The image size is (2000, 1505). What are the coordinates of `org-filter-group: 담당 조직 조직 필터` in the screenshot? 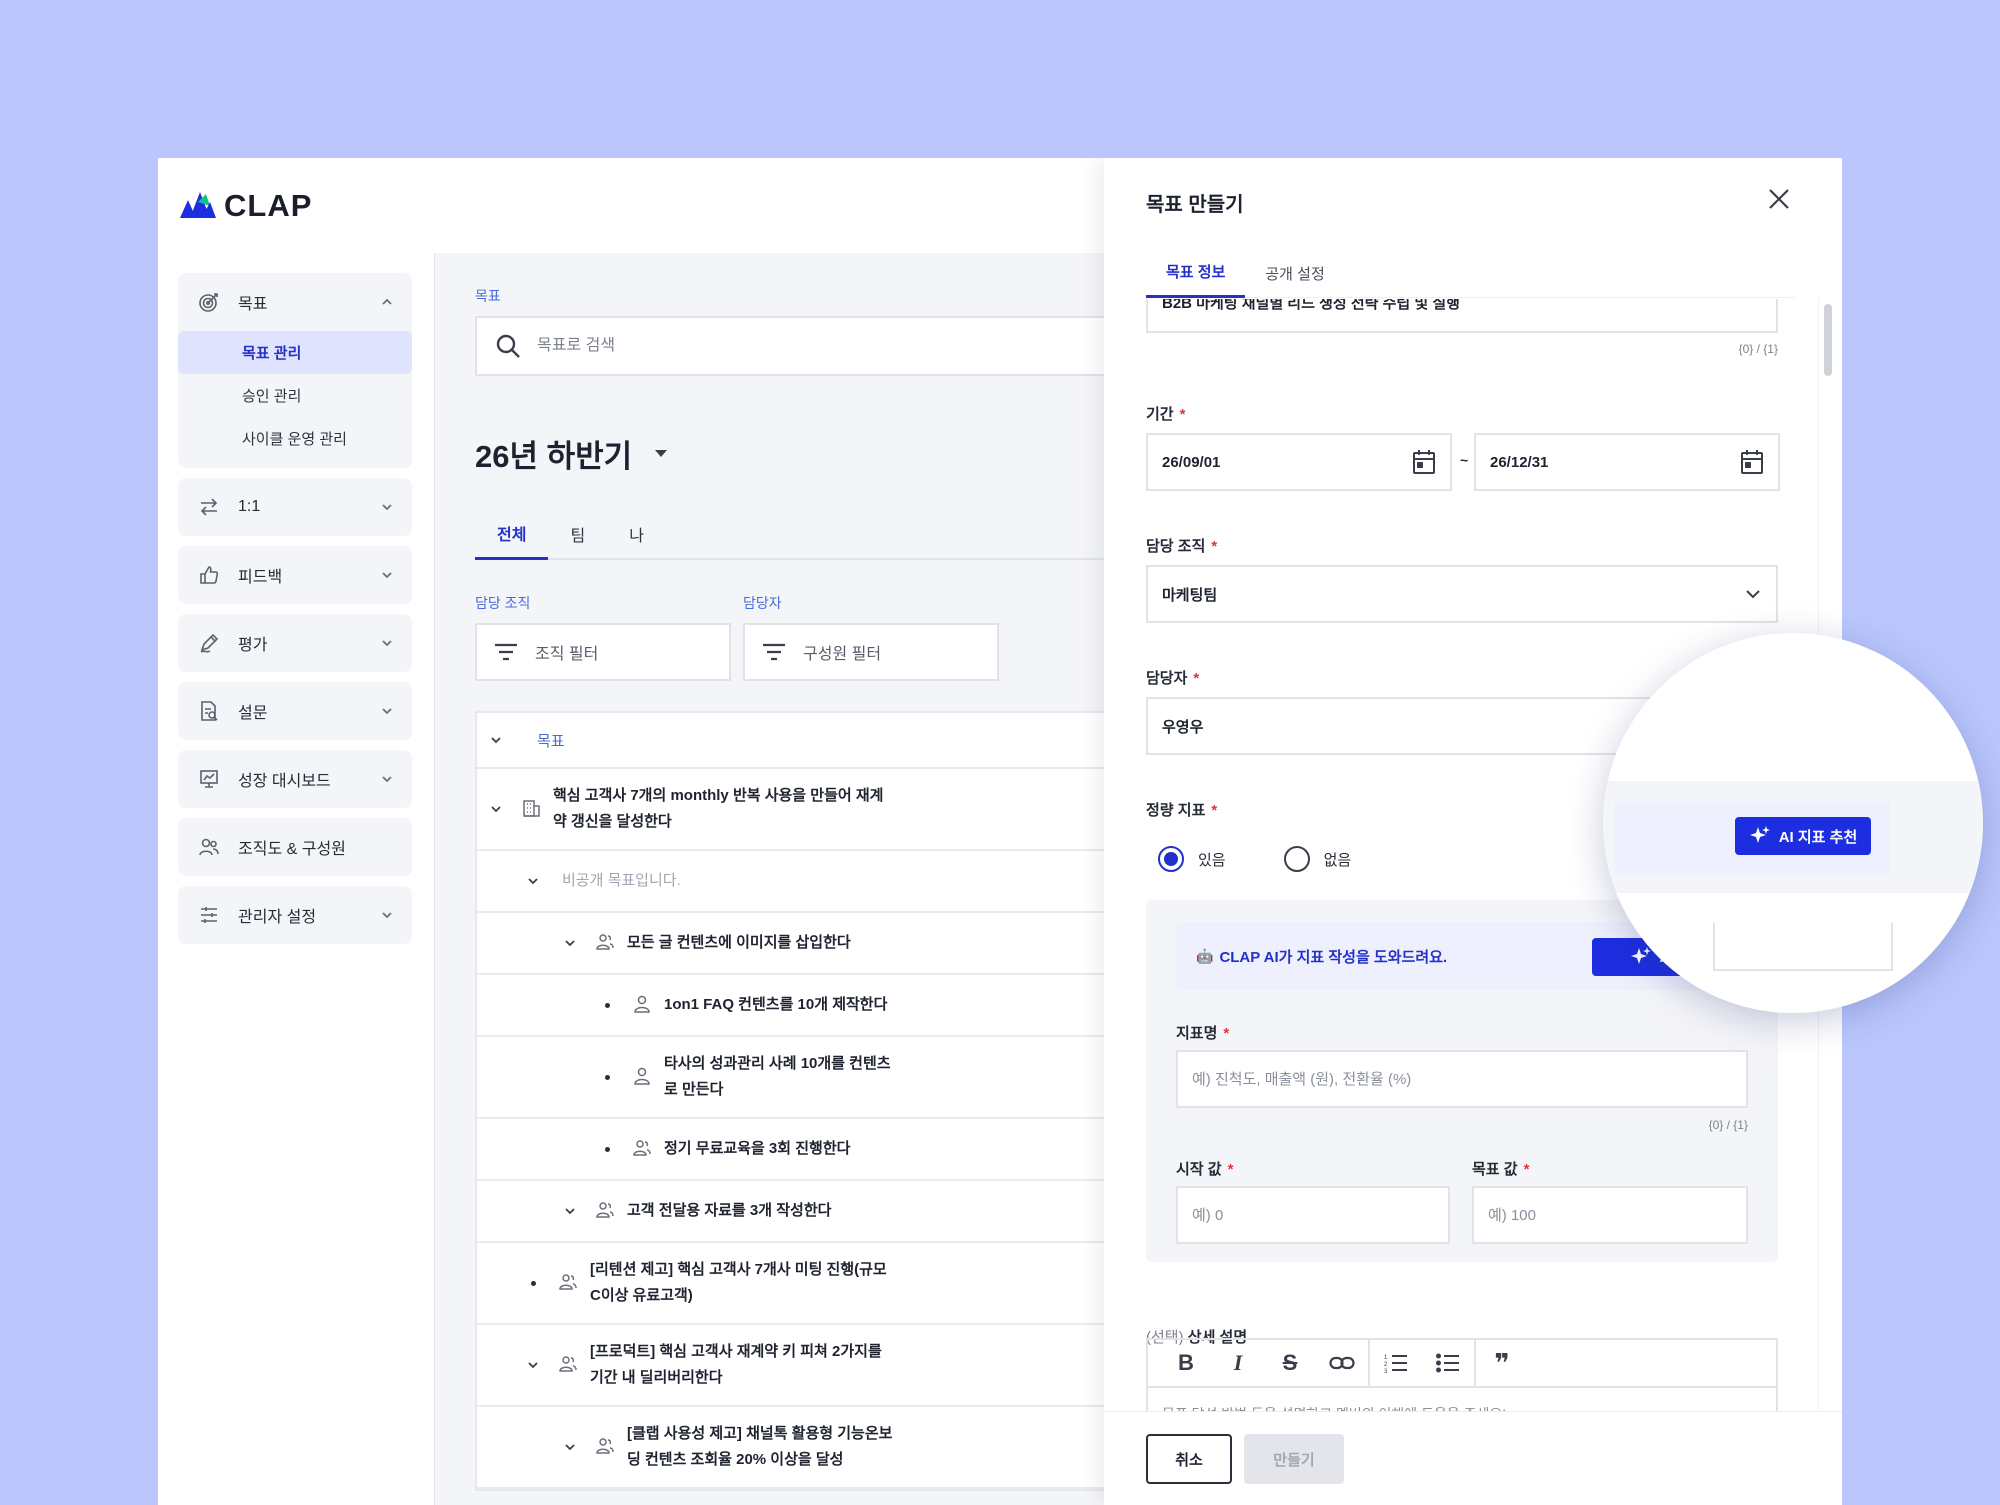 It's located at (603, 637).